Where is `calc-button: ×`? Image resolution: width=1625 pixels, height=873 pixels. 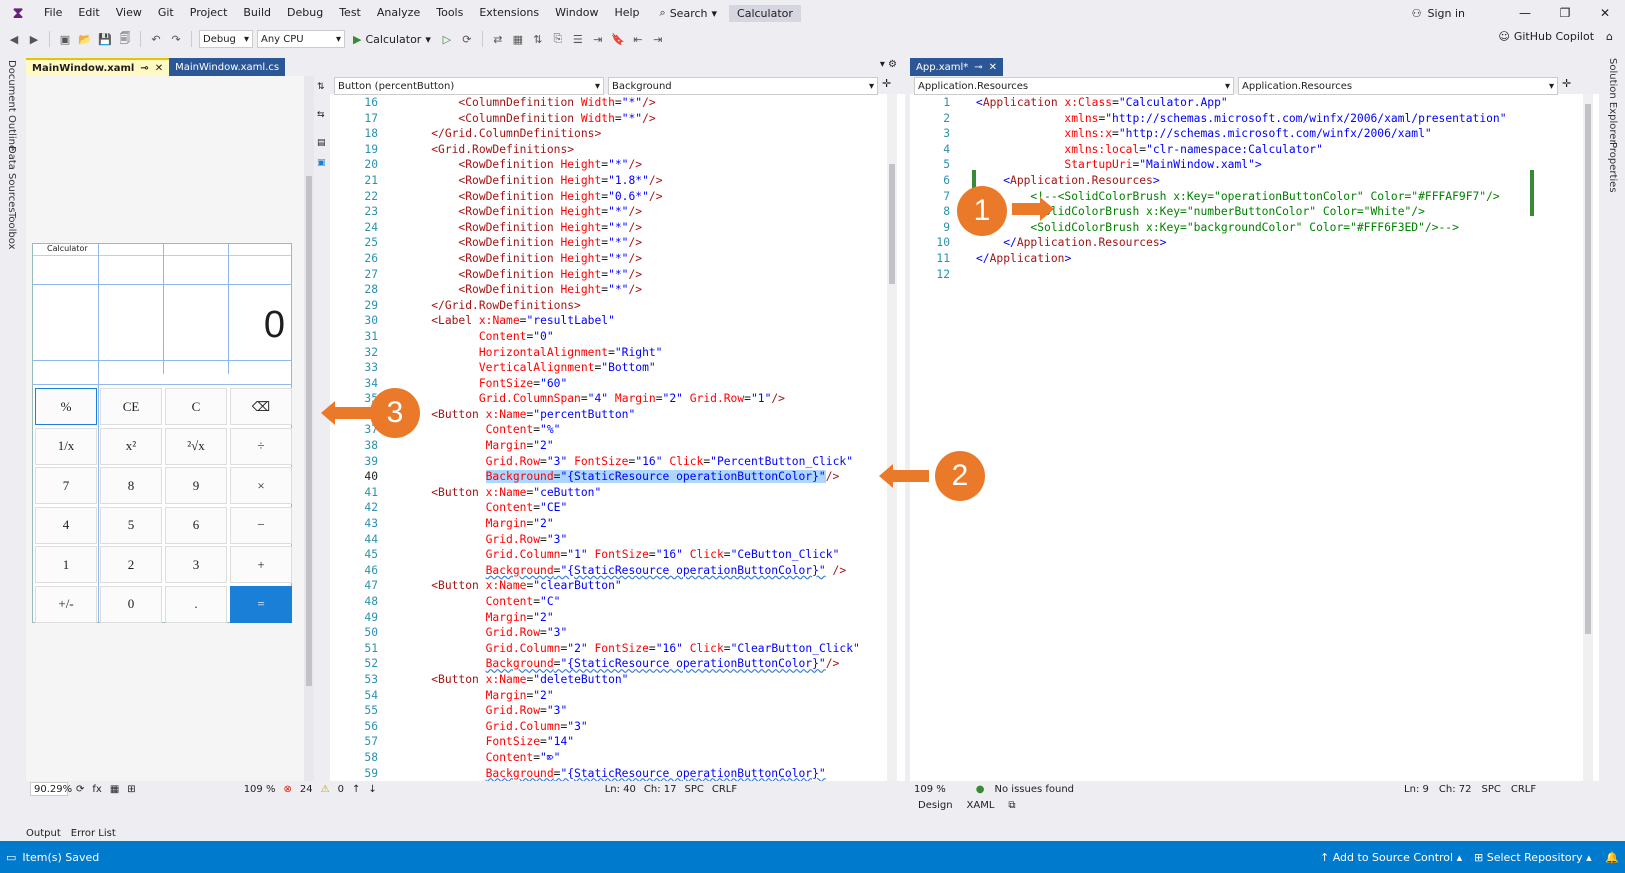
calc-button: × is located at coordinates (261, 485).